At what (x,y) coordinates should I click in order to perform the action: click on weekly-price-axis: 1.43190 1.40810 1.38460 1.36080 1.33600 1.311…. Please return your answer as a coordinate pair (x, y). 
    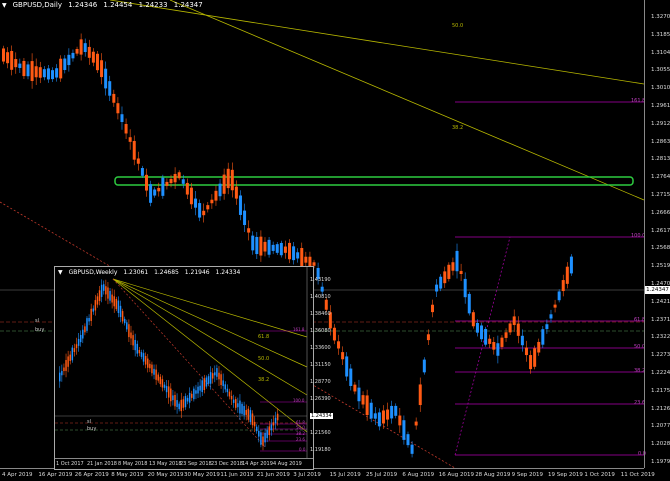
    Looking at the image, I should click on (328, 362).